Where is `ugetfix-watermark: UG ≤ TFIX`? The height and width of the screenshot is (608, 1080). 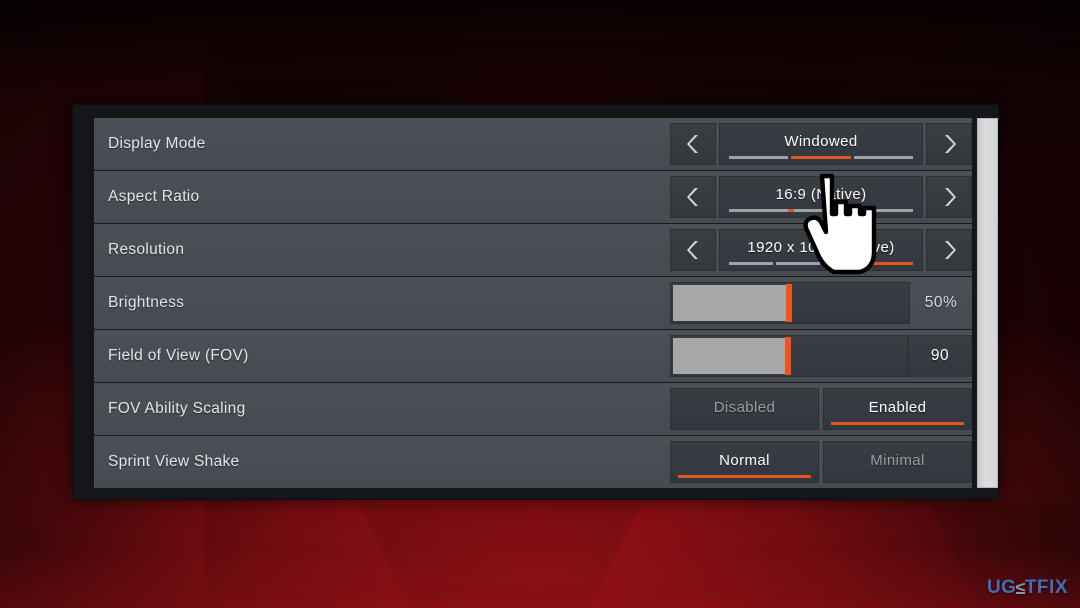
ugetfix-watermark: UG ≤ TFIX is located at coordinates (1027, 588).